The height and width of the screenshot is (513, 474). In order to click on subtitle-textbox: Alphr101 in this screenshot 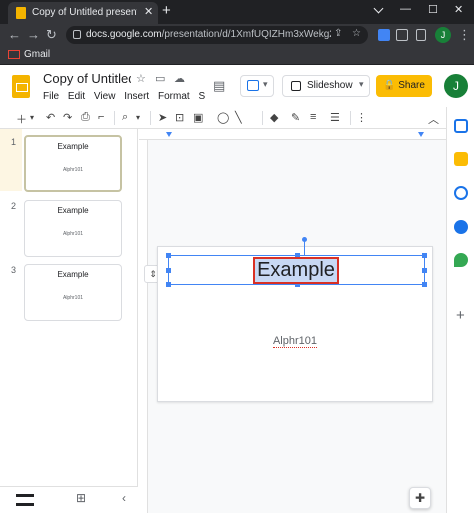, I will do `click(295, 341)`.